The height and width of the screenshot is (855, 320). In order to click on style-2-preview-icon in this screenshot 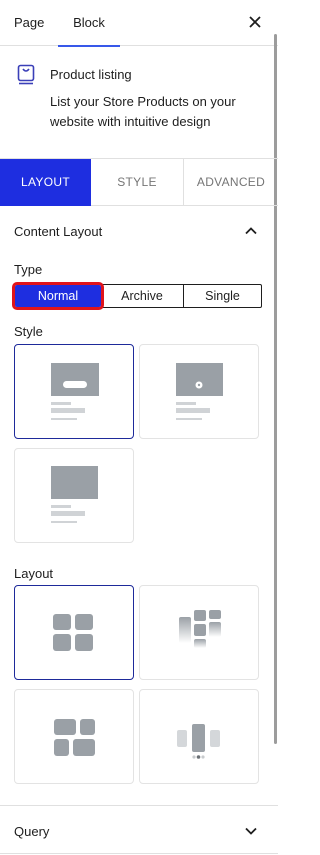, I will do `click(199, 391)`.